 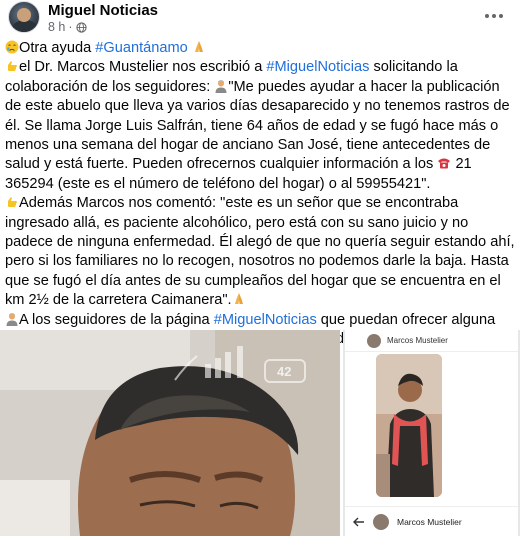 I want to click on chat-image, so click(x=409, y=425).